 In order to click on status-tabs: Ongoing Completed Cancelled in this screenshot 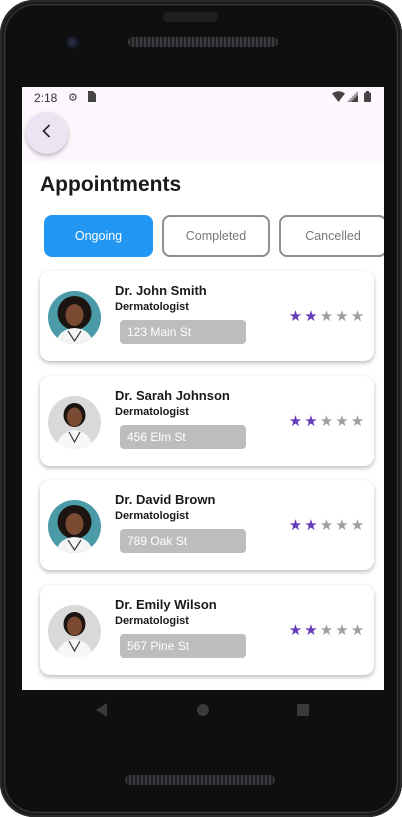, I will do `click(214, 236)`.